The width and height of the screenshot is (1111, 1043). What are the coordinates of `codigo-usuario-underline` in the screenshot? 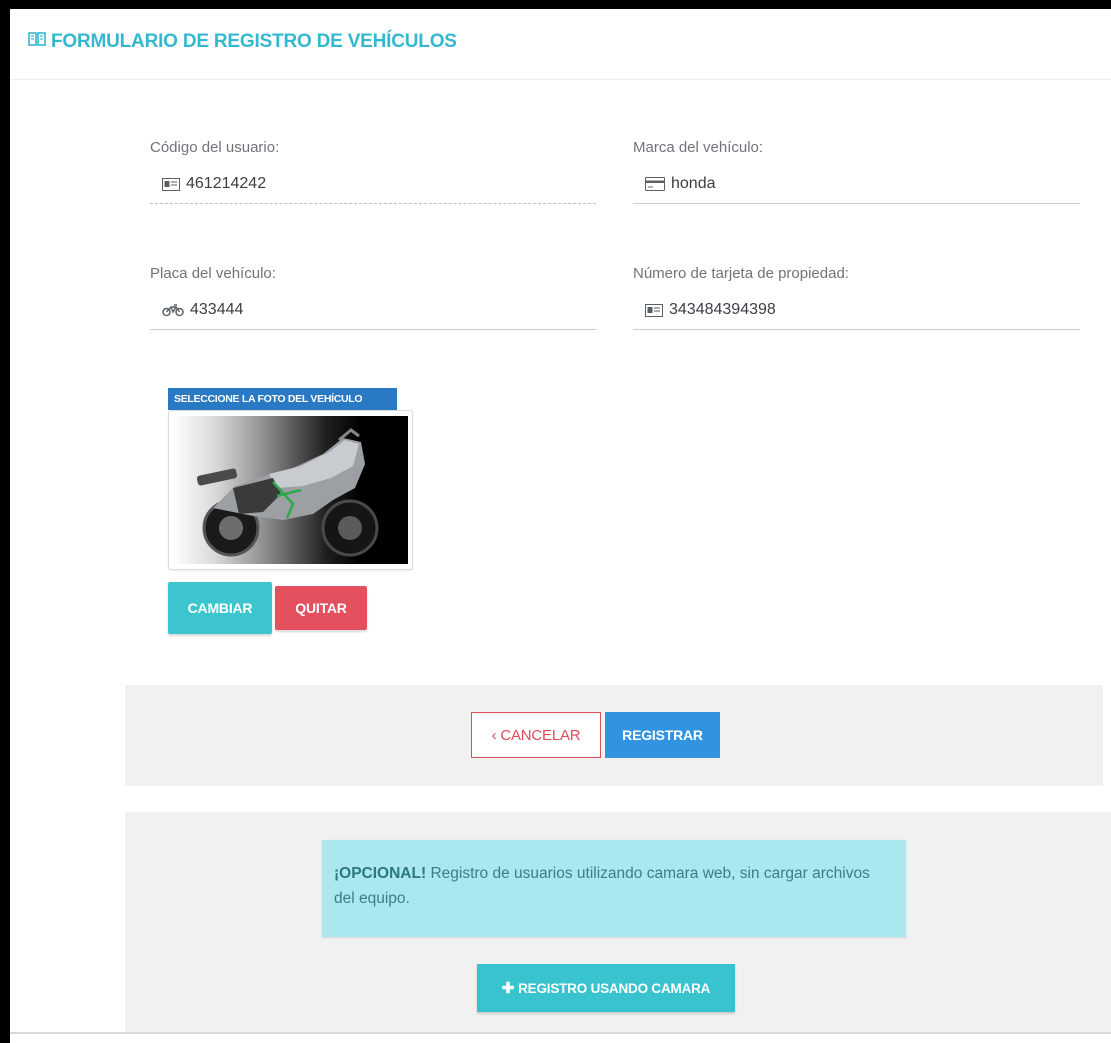 It's located at (373, 203).